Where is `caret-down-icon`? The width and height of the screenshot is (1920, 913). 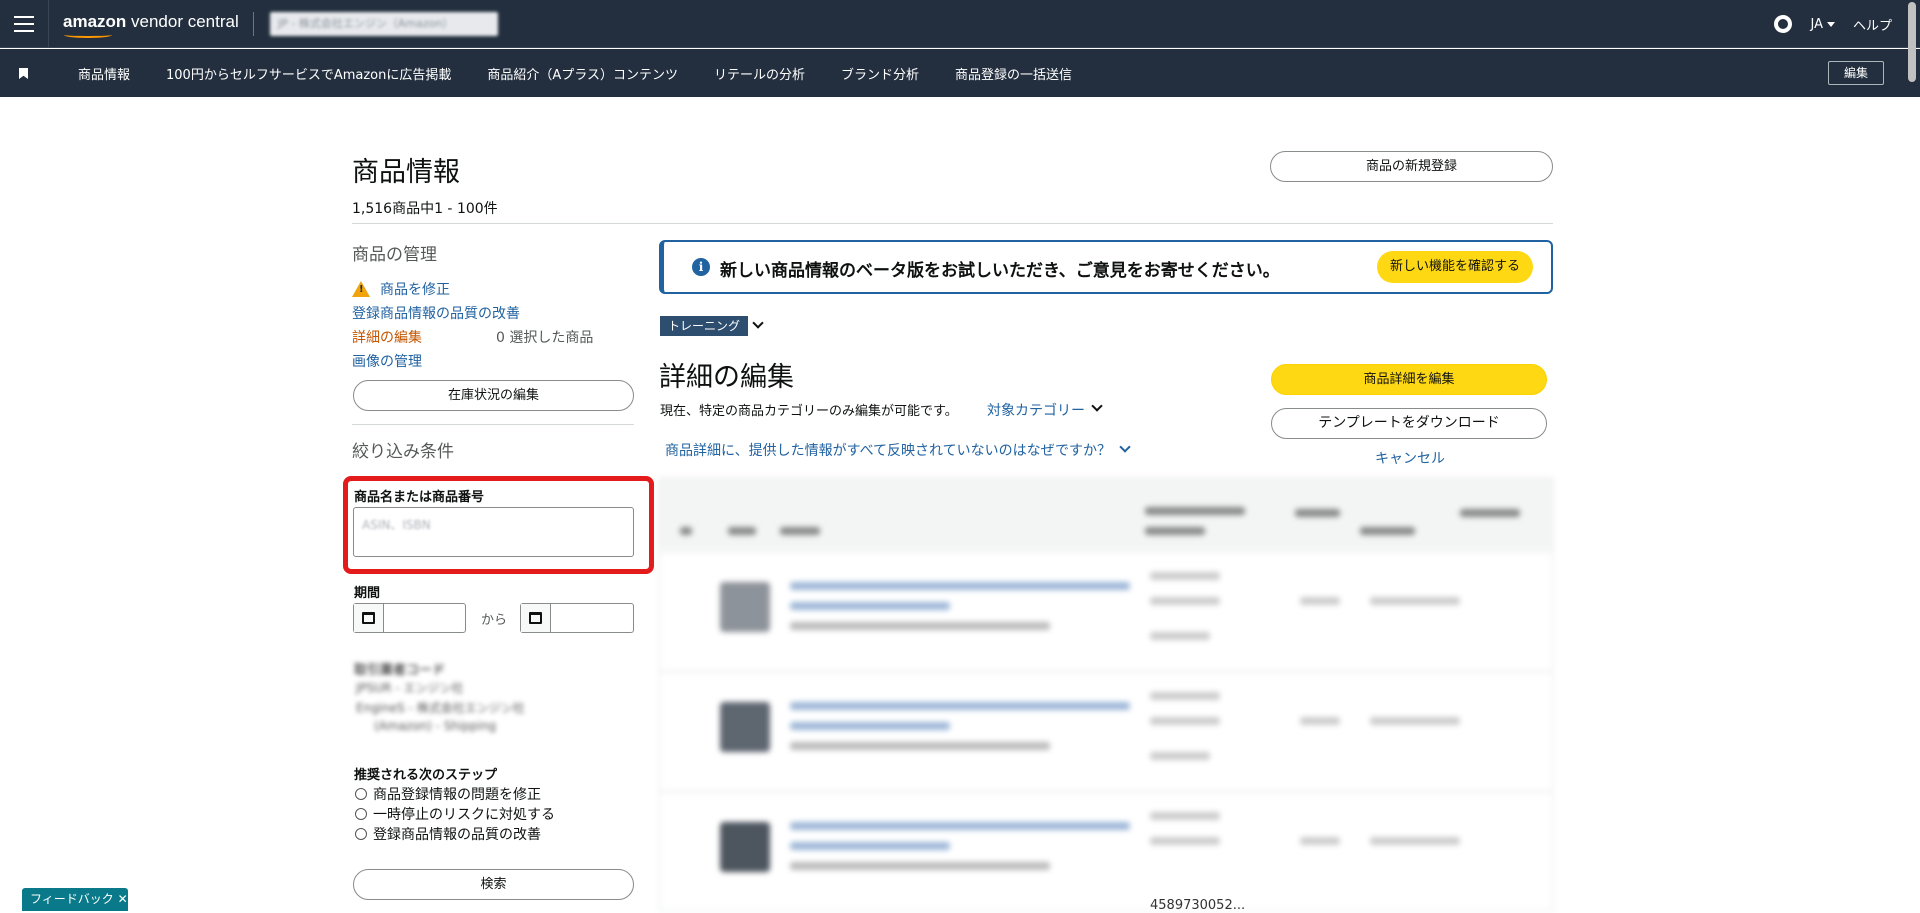
caret-down-icon is located at coordinates (1830, 24).